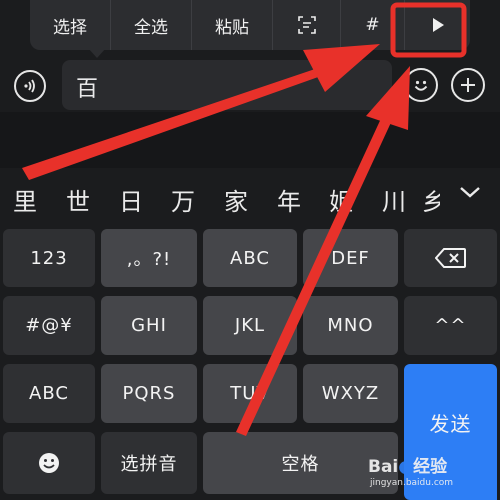 The height and width of the screenshot is (500, 500). I want to click on key-label: GHI, so click(149, 325).